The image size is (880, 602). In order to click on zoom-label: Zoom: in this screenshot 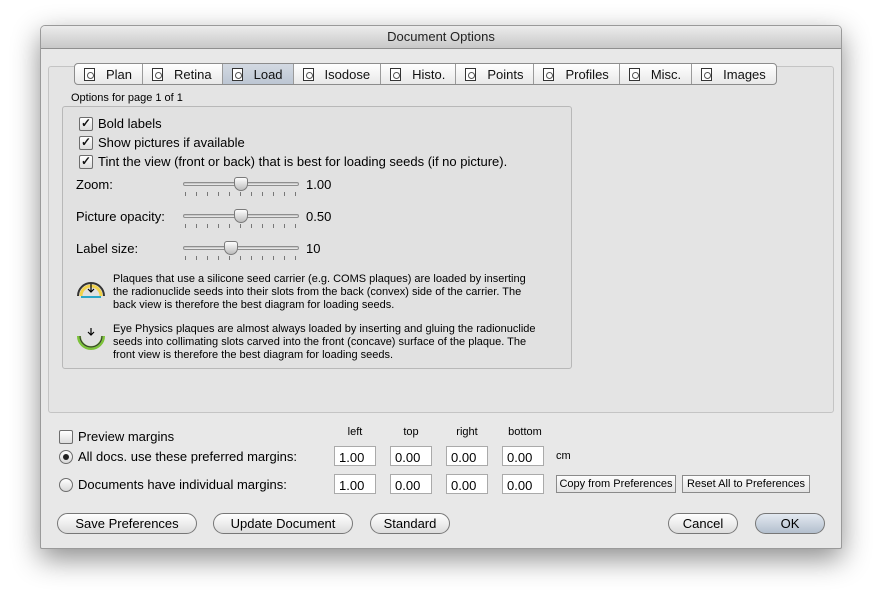, I will do `click(94, 184)`.